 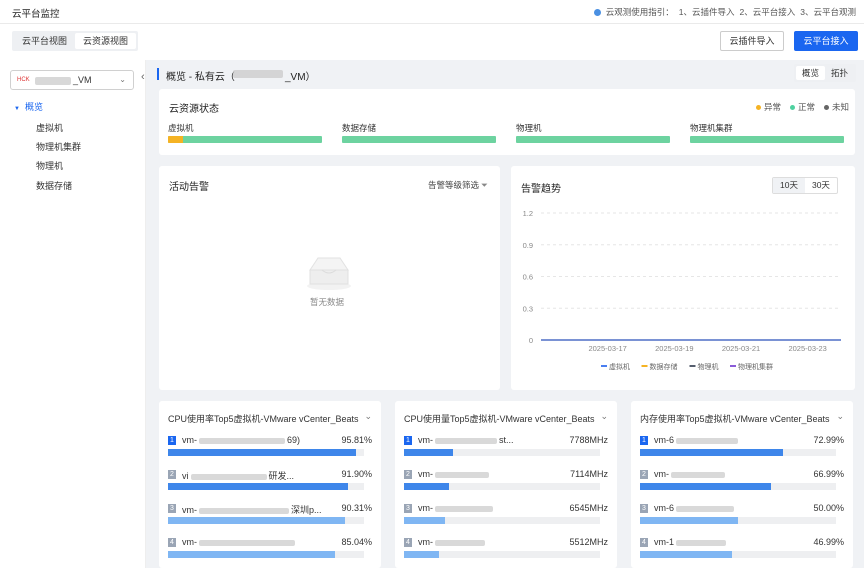 What do you see at coordinates (821, 185) in the screenshot?
I see `range-30-days: 30天` at bounding box center [821, 185].